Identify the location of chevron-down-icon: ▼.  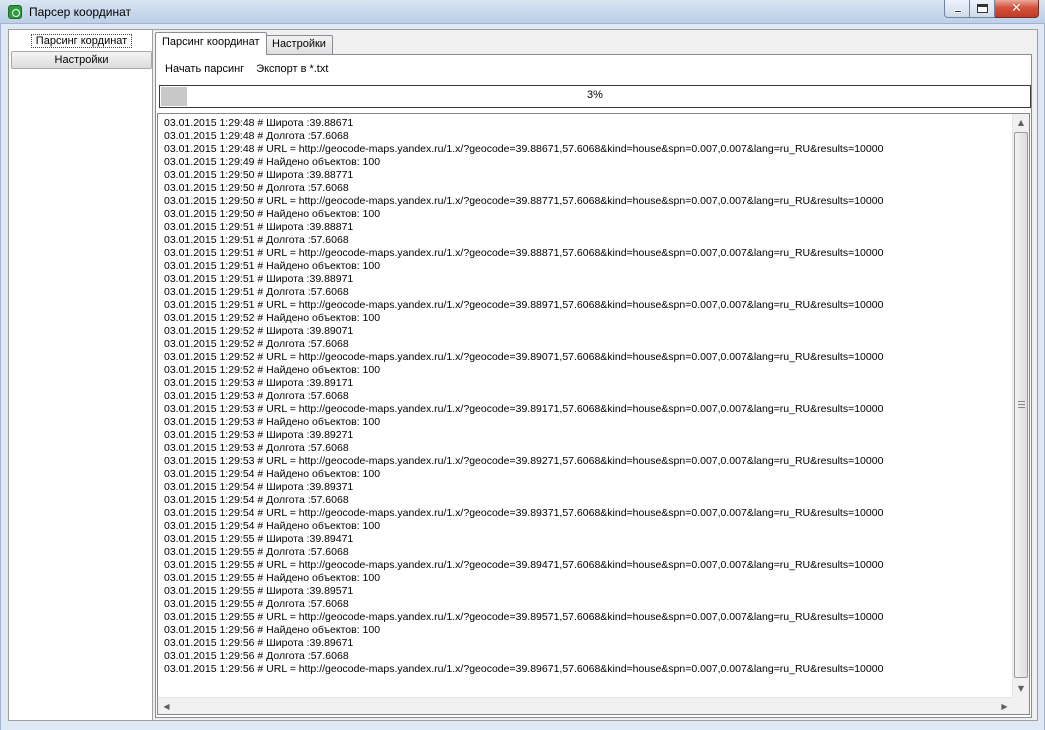
(1021, 688).